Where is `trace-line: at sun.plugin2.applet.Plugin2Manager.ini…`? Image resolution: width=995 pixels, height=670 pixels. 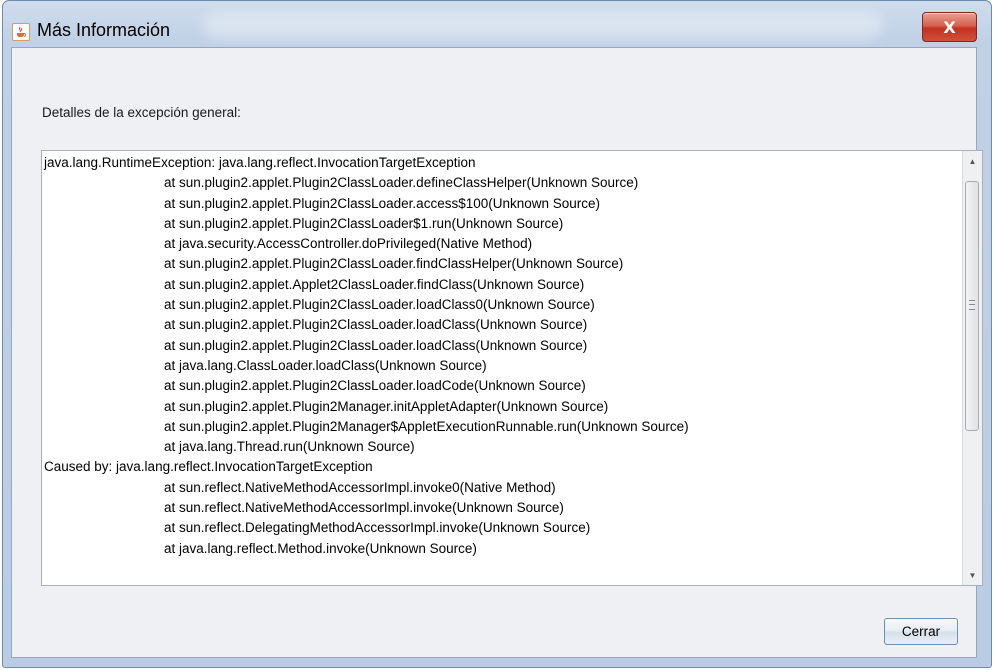 trace-line: at sun.plugin2.applet.Plugin2Manager.ini… is located at coordinates (386, 406).